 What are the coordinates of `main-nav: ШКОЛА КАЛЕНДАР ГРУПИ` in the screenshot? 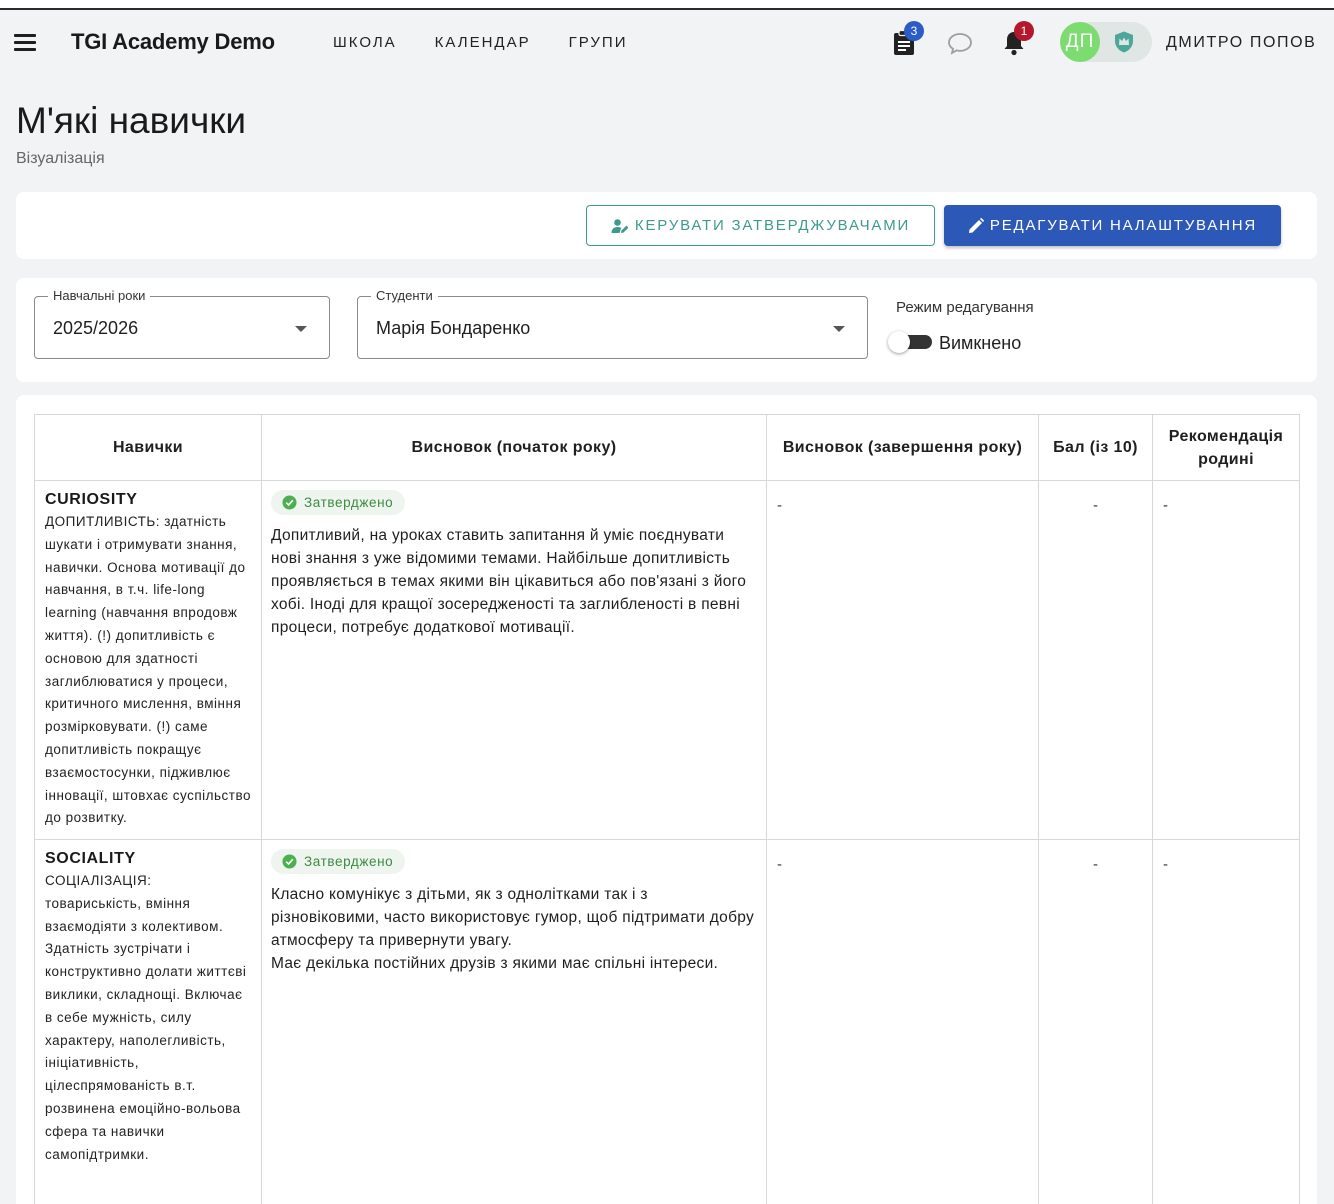 It's located at (499, 42).